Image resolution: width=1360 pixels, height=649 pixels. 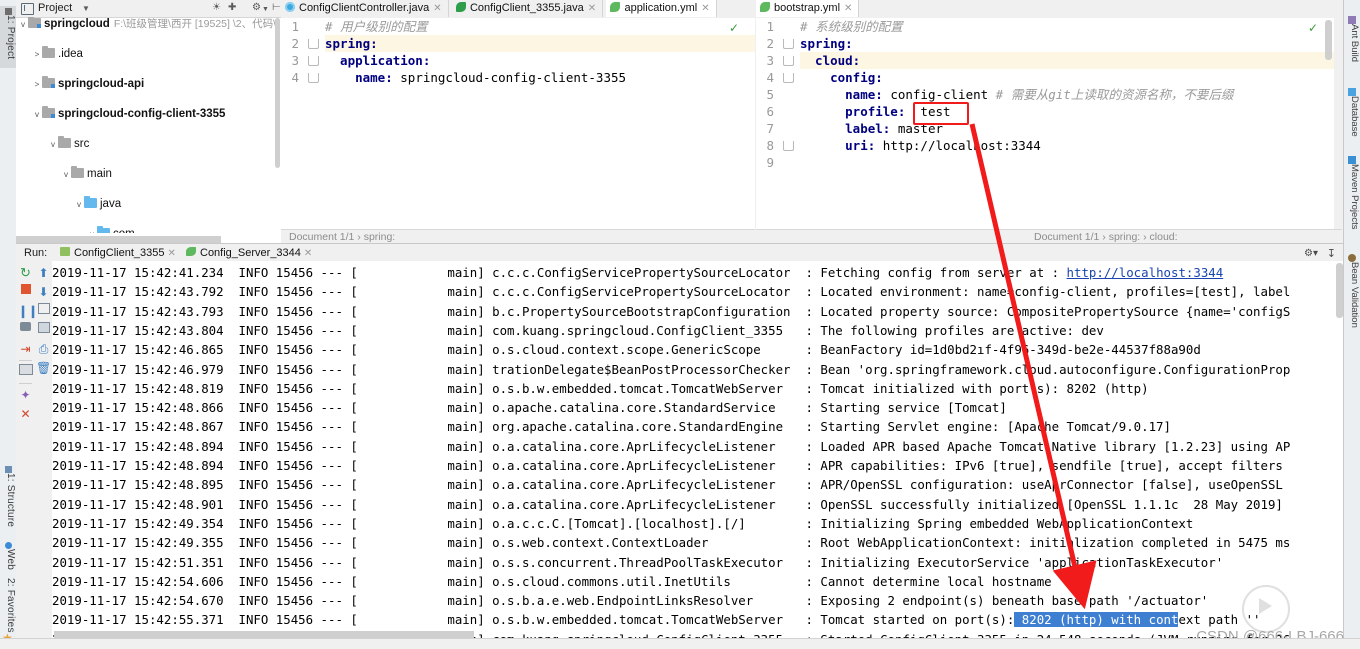 What do you see at coordinates (43, 273) in the screenshot?
I see `scroll-up-icon: ⬆` at bounding box center [43, 273].